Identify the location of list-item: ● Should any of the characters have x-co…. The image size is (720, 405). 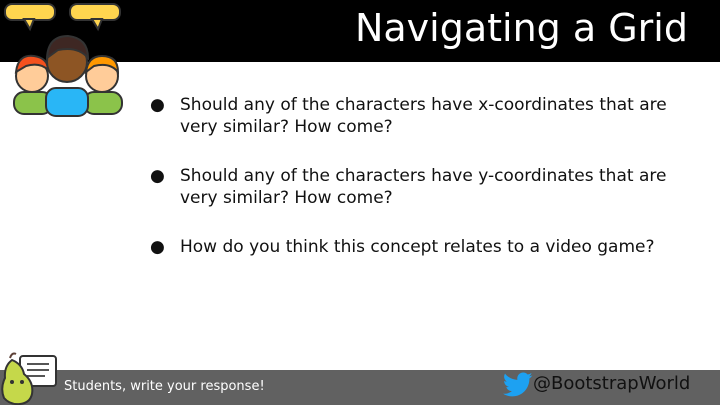
(410, 116).